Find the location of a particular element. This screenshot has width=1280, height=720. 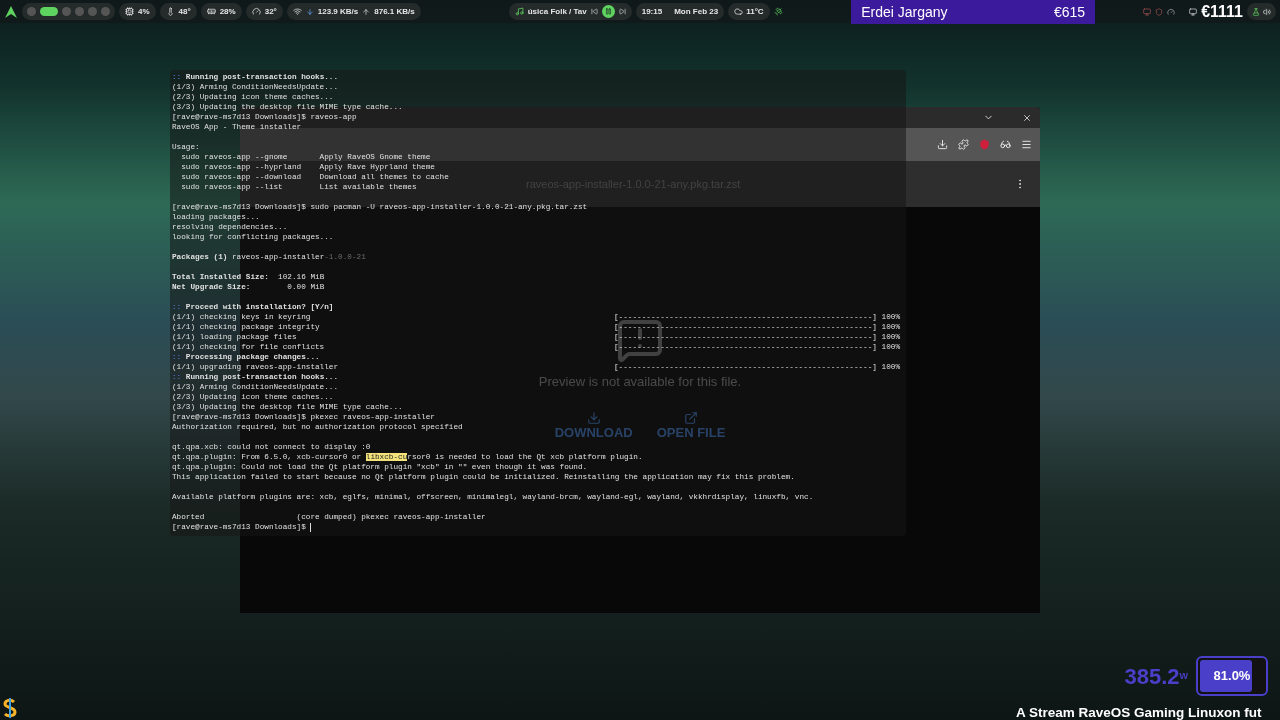

menu-icon is located at coordinates (1026, 144).